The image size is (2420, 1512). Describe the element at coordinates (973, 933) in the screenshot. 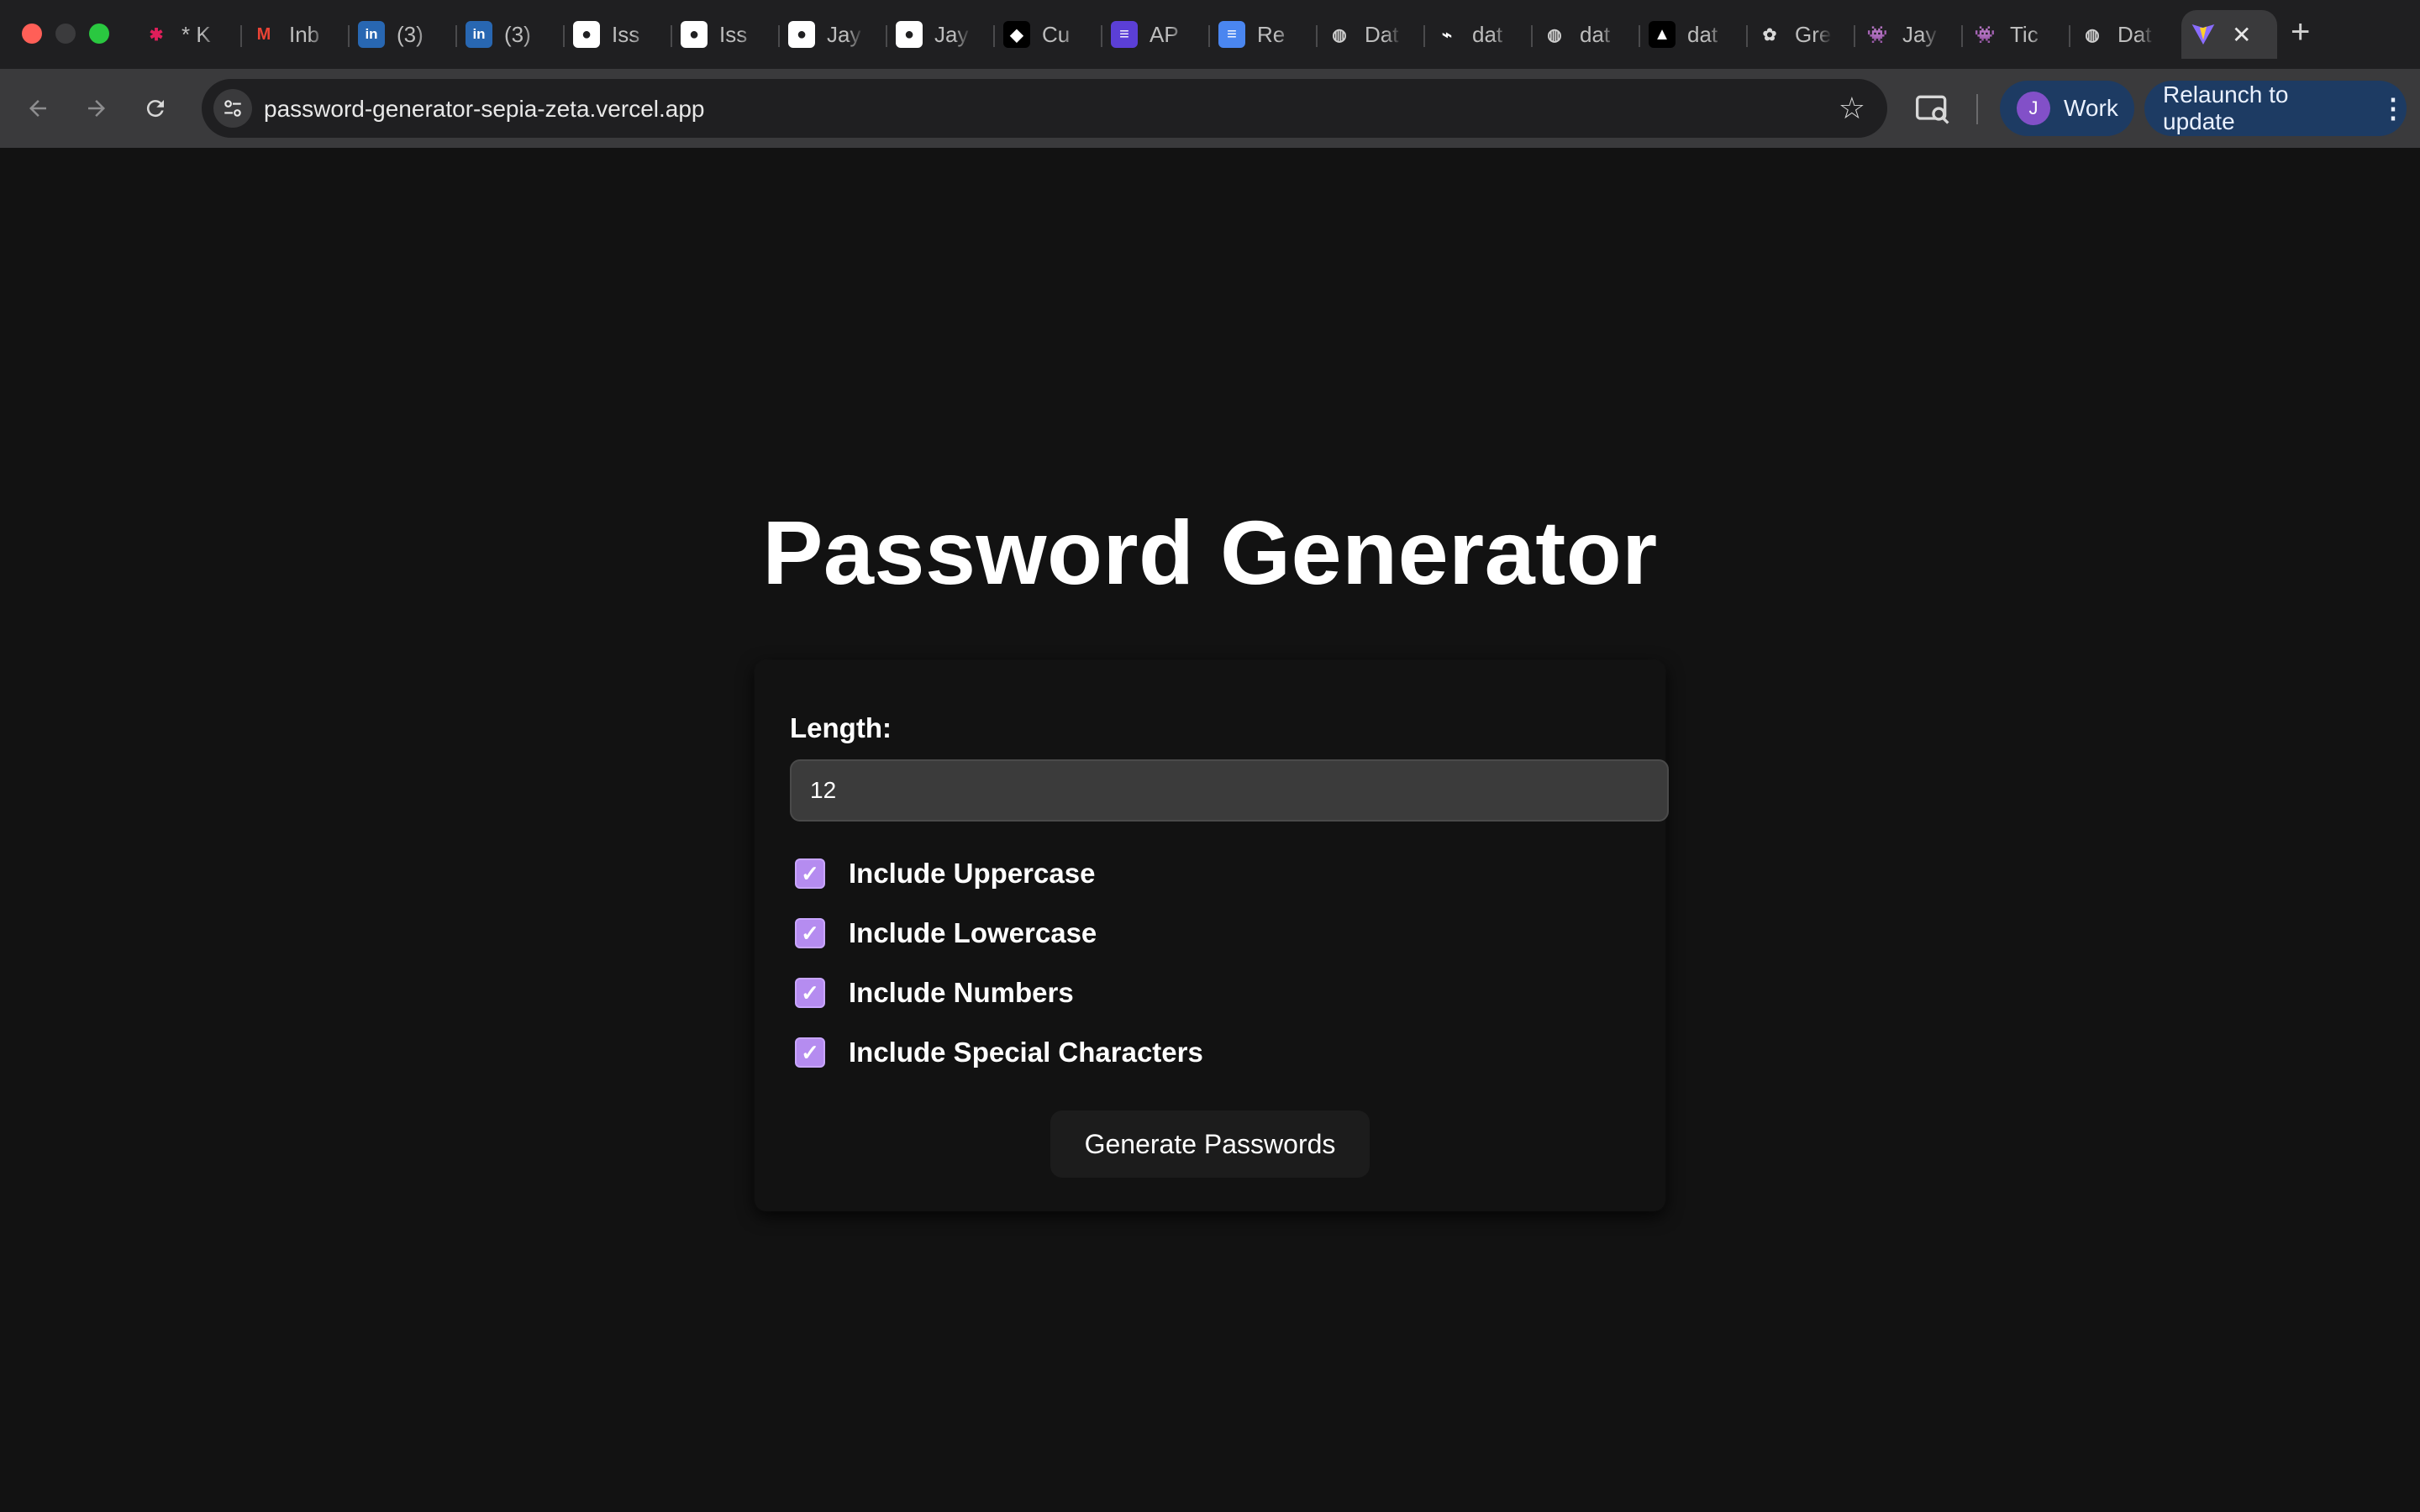

I see `lowercase-label: Include Lowercase` at that location.